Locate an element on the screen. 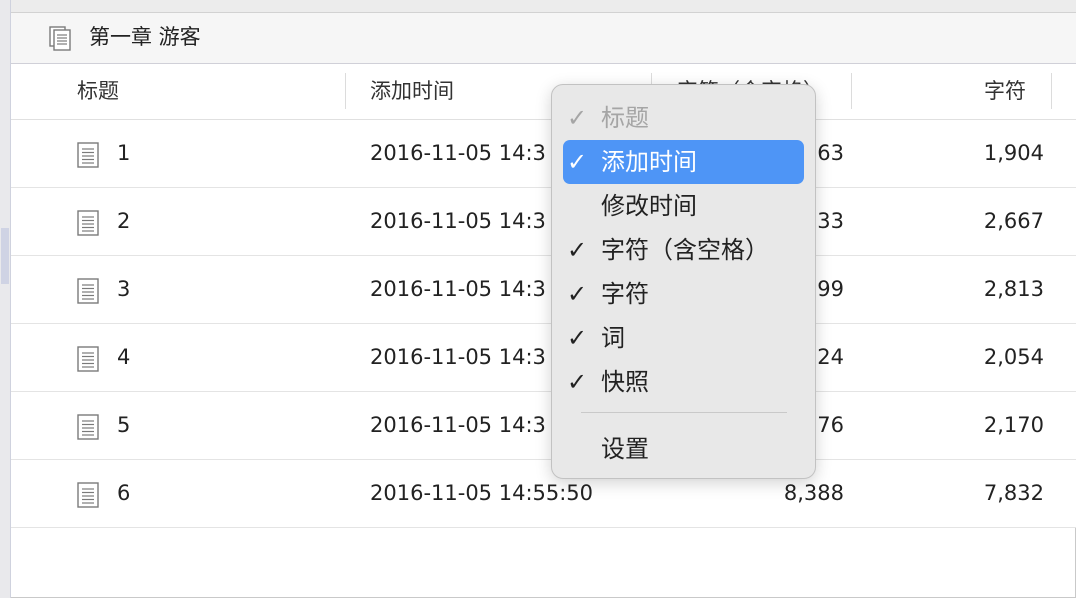 The width and height of the screenshot is (1076, 598). cell-title: 5 is located at coordinates (124, 425).